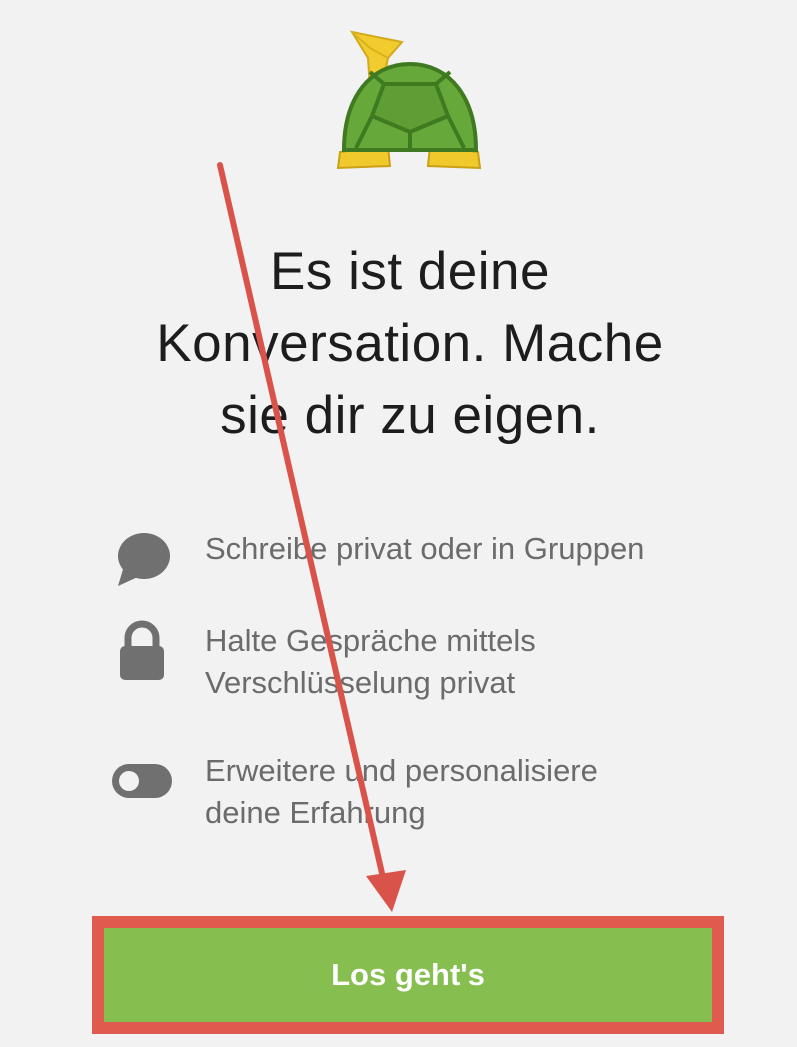  Describe the element at coordinates (409, 100) in the screenshot. I see `turtle-horn-icon` at that location.